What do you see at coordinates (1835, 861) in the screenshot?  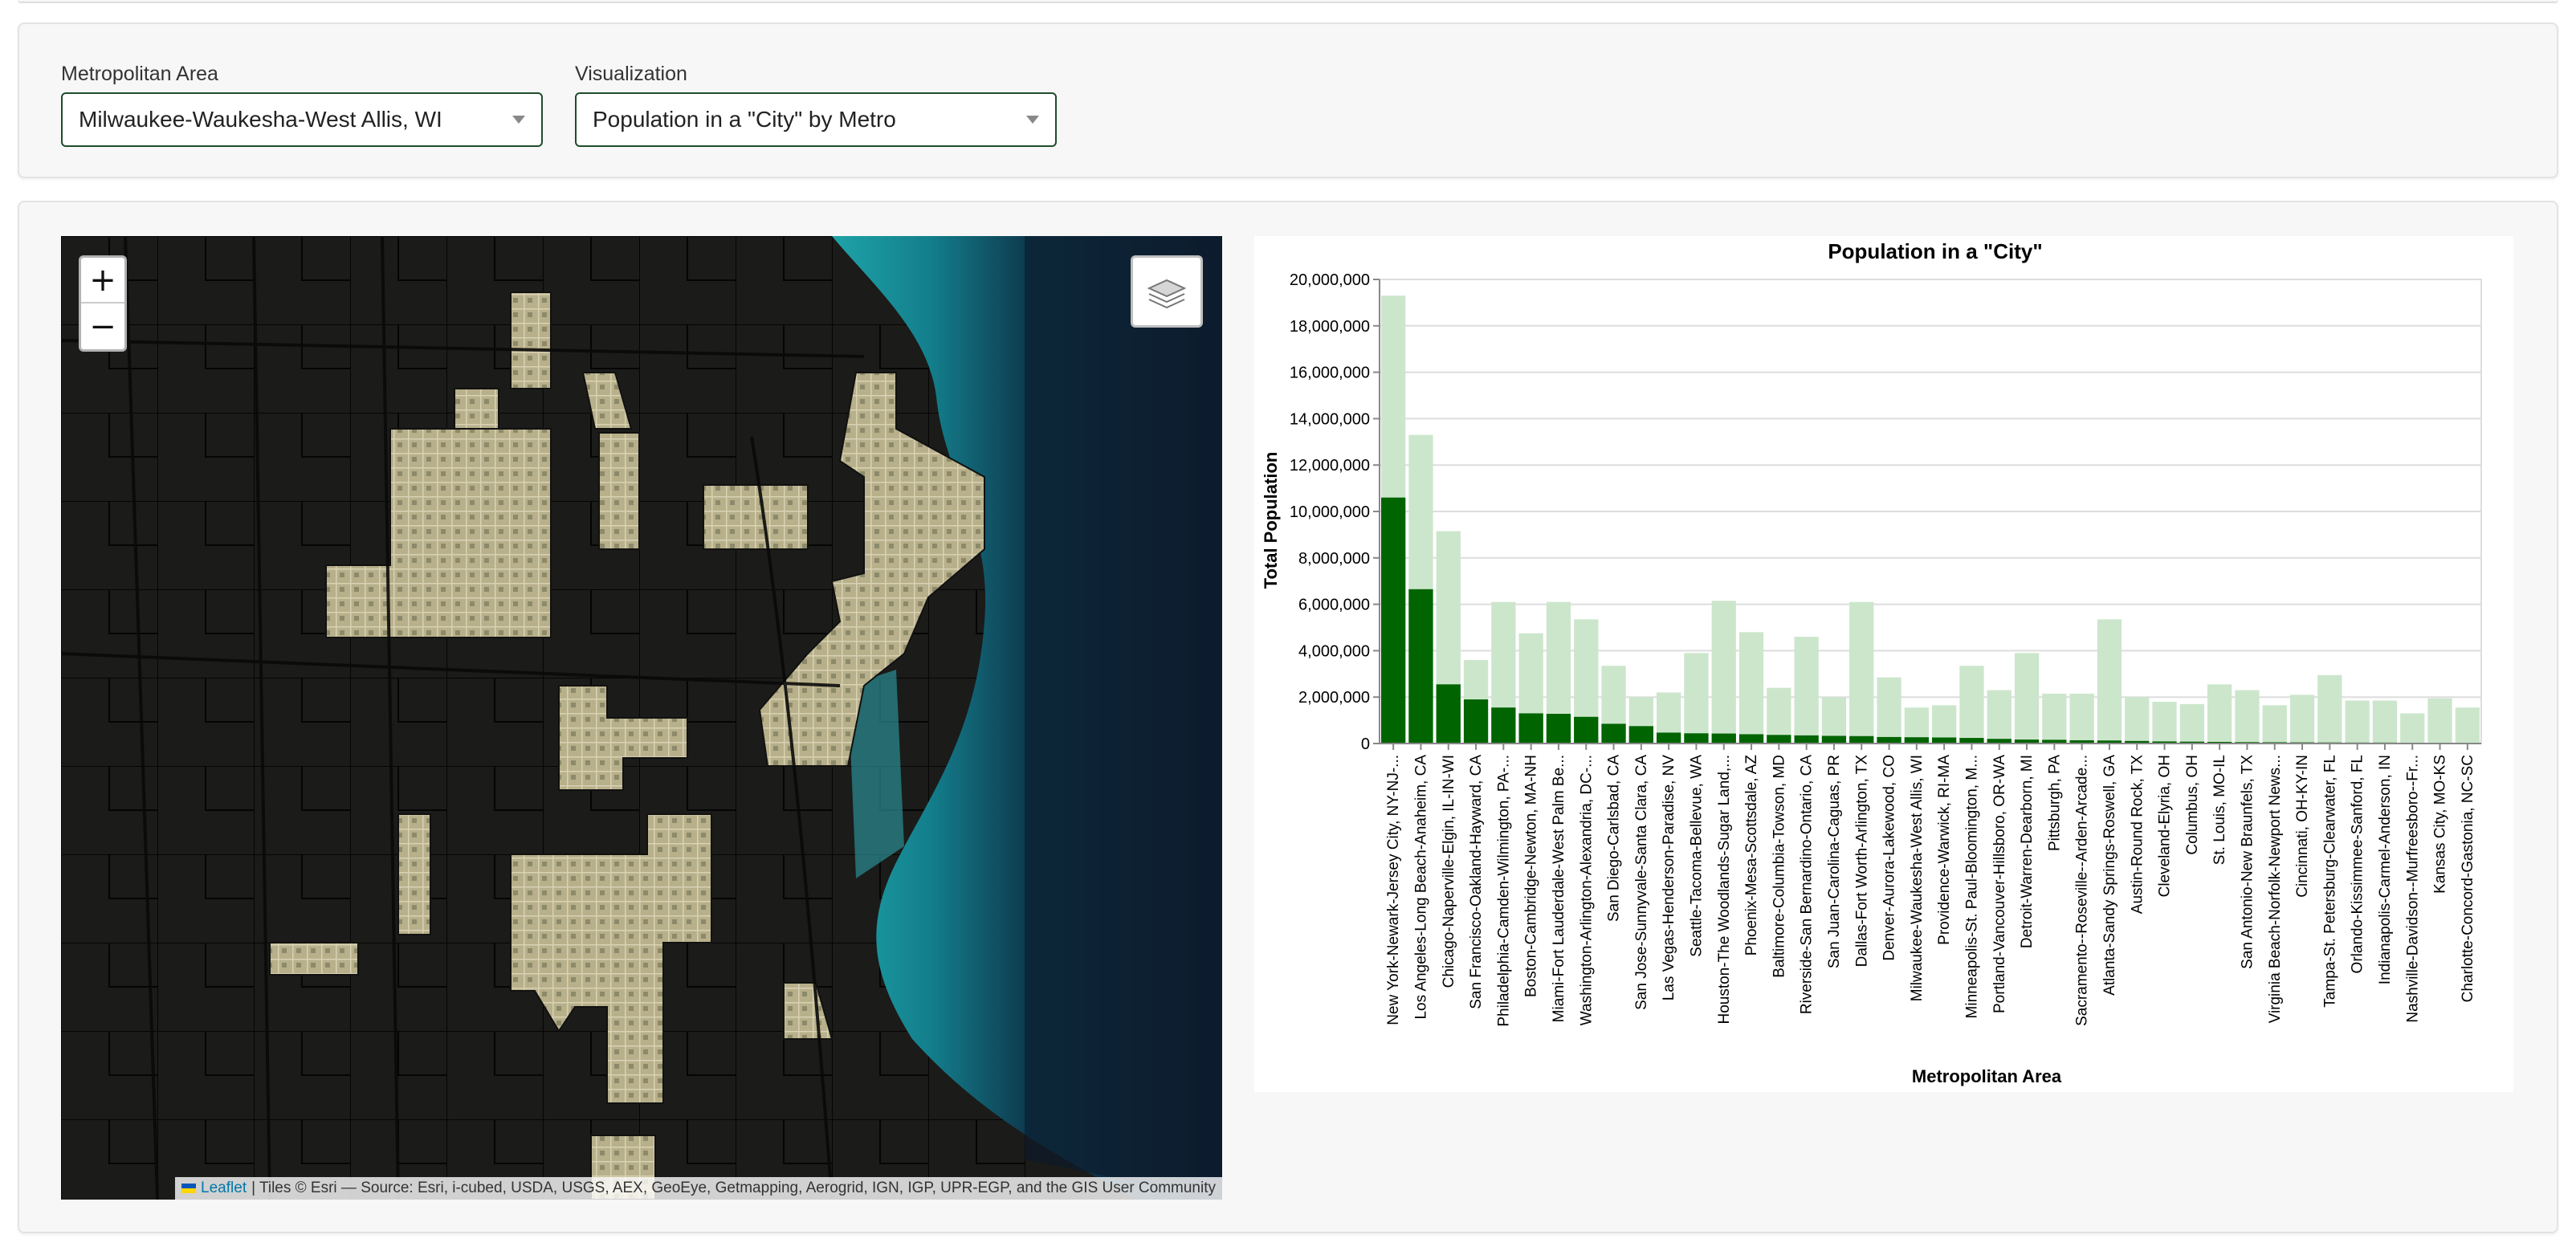 I see `x-tick-label: San Juan-Carolina-Caguas, PR` at bounding box center [1835, 861].